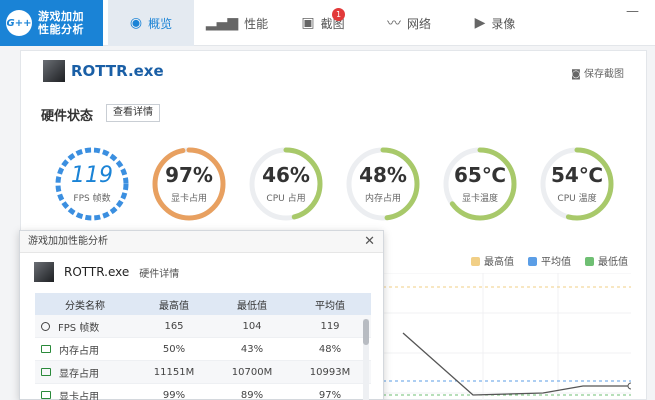 The height and width of the screenshot is (400, 655). I want to click on camera-icon: ◙, so click(576, 74).